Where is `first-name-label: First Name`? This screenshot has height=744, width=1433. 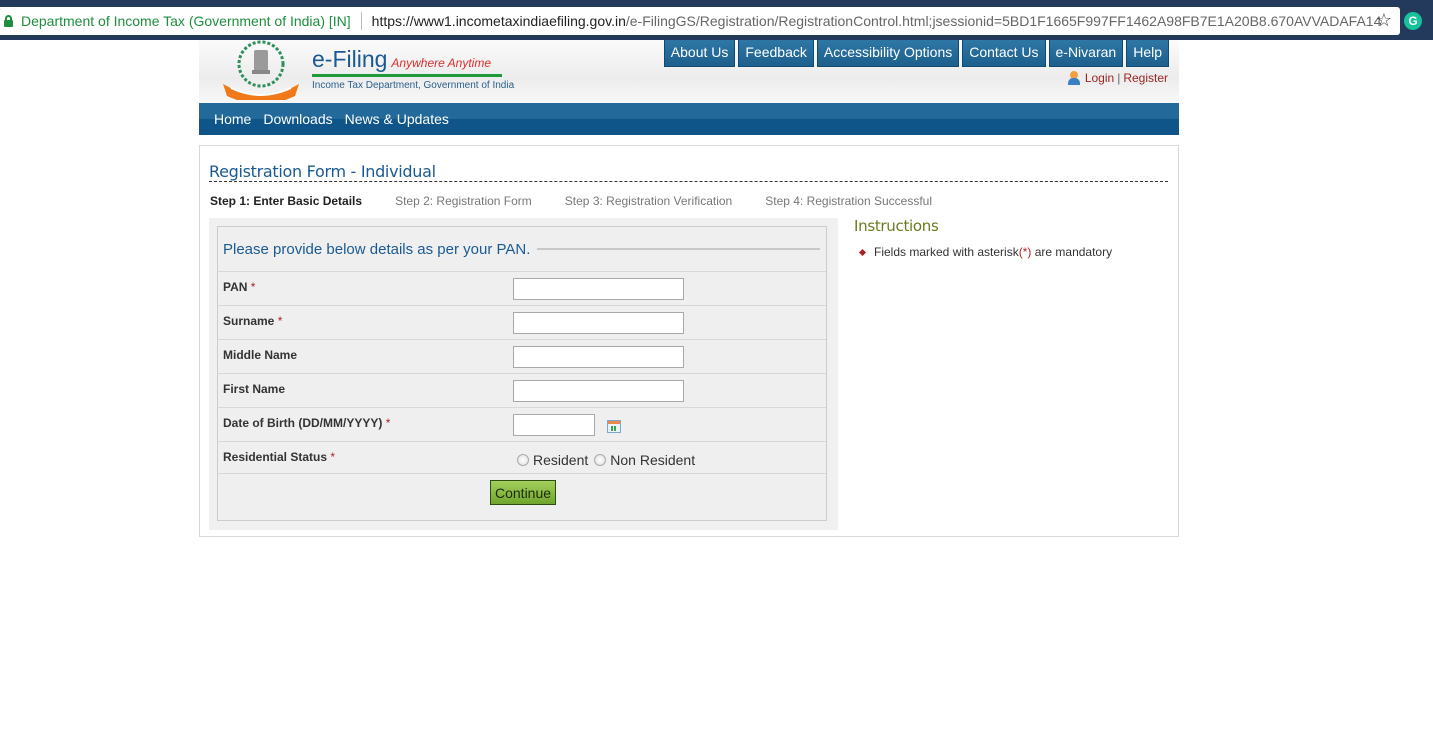 first-name-label: First Name is located at coordinates (254, 389).